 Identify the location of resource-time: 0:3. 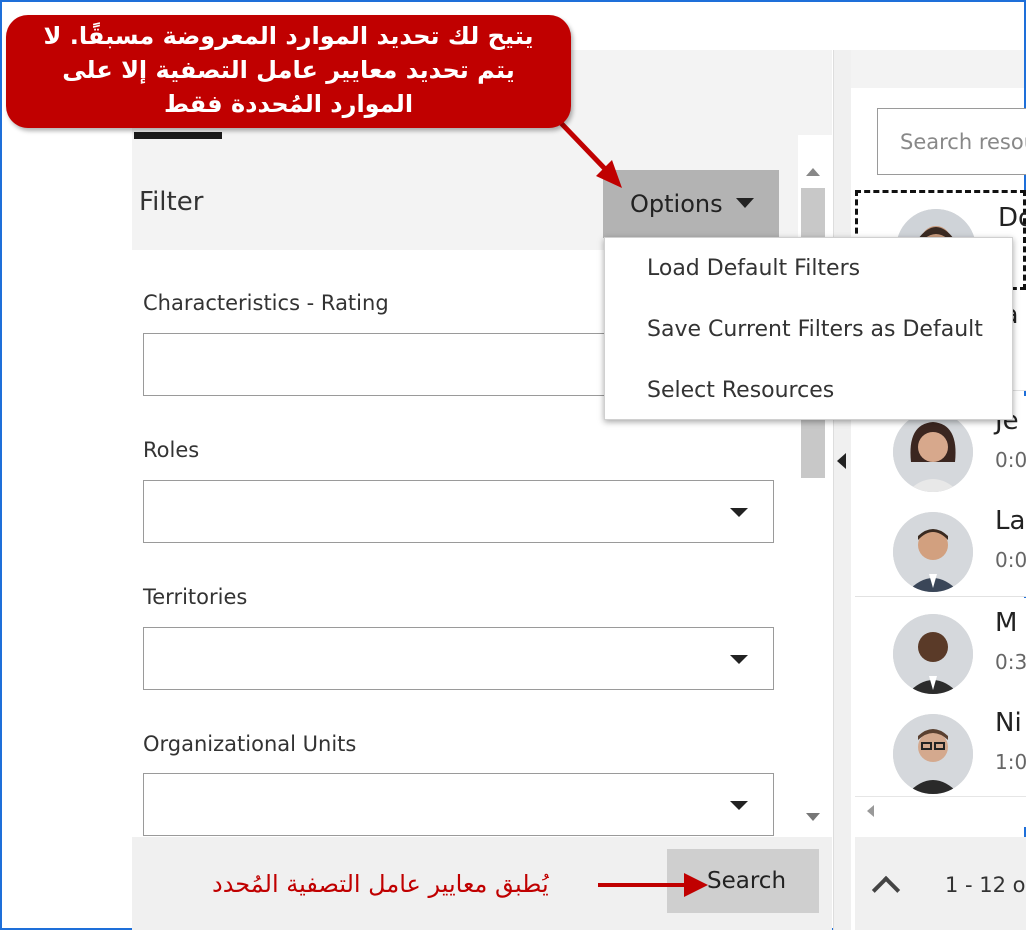
(1010, 662).